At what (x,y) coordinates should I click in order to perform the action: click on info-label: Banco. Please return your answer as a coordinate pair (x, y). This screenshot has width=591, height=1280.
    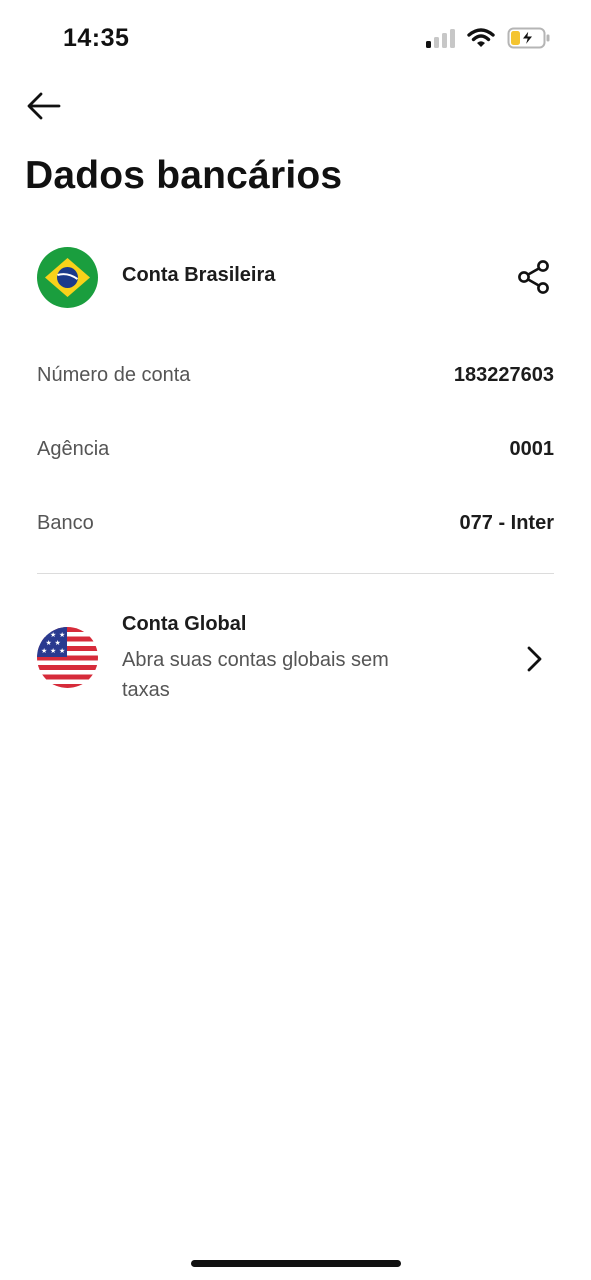
    Looking at the image, I should click on (65, 523).